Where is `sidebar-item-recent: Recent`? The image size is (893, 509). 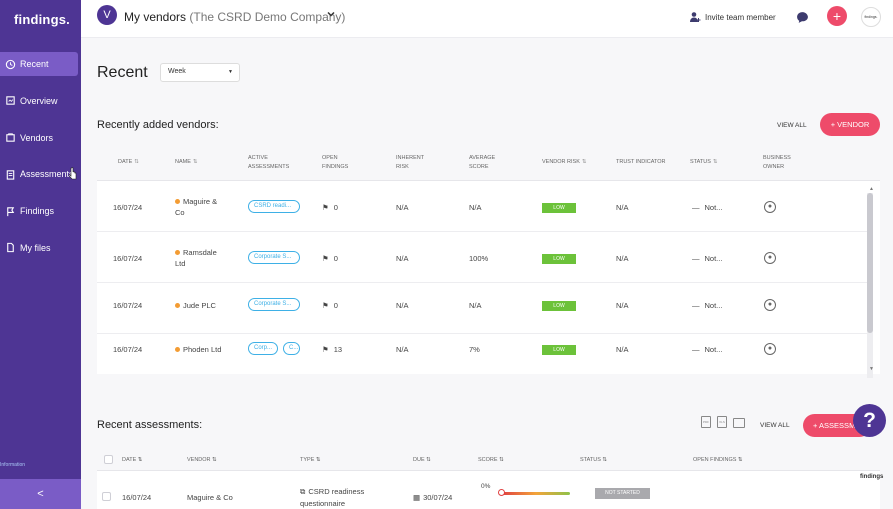
sidebar-item-recent: Recent is located at coordinates (39, 64).